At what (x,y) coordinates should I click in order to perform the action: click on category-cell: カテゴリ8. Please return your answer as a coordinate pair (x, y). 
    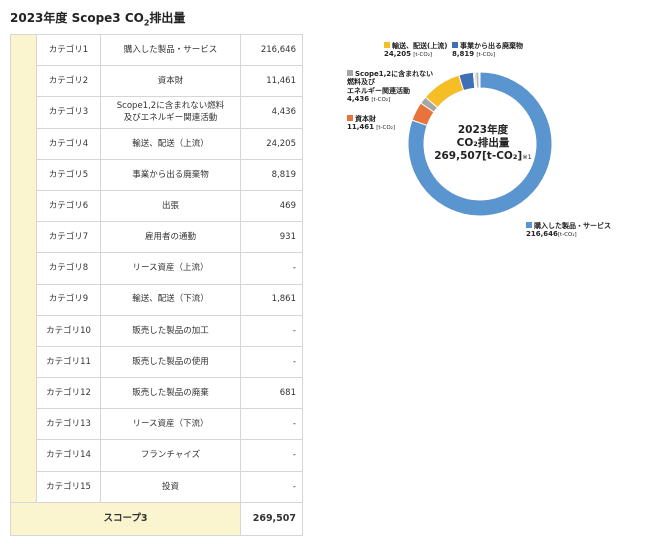
    Looking at the image, I should click on (68, 268).